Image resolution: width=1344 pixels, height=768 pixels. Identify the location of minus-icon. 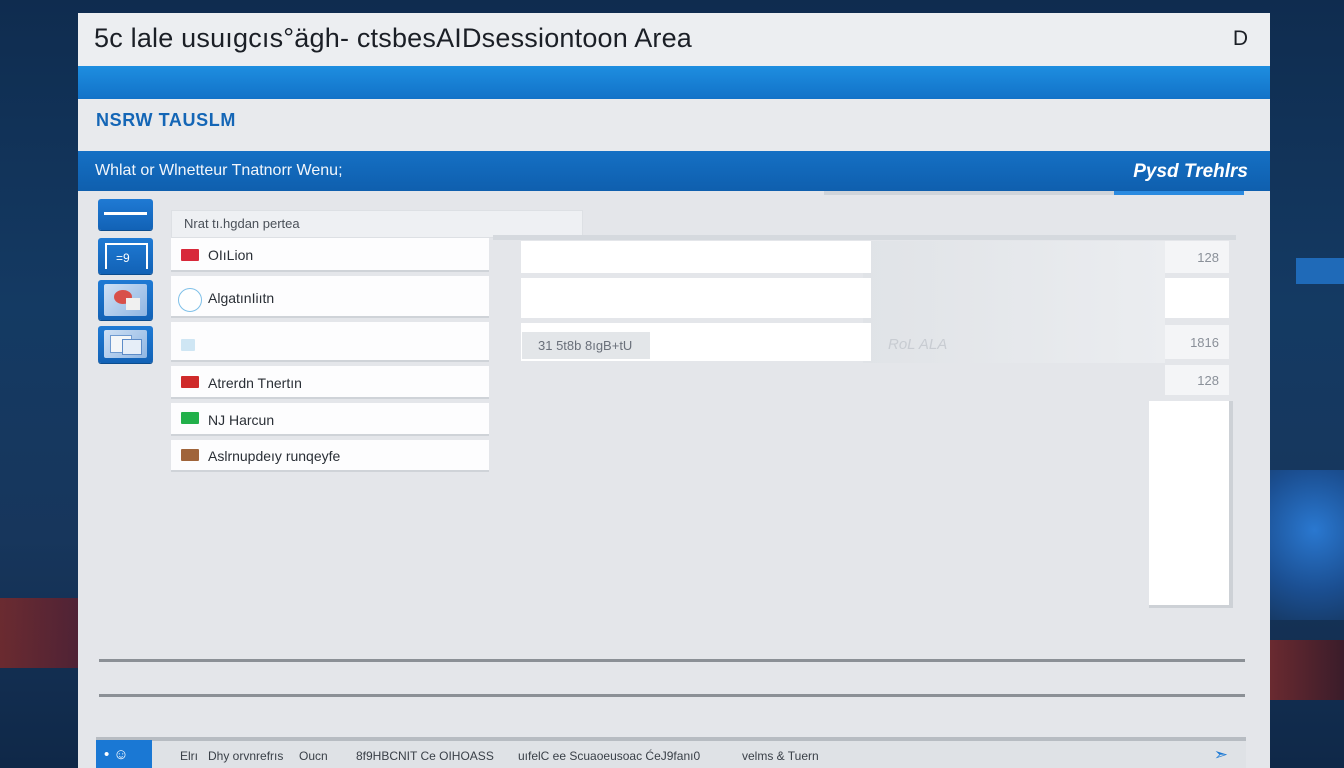
(125, 213).